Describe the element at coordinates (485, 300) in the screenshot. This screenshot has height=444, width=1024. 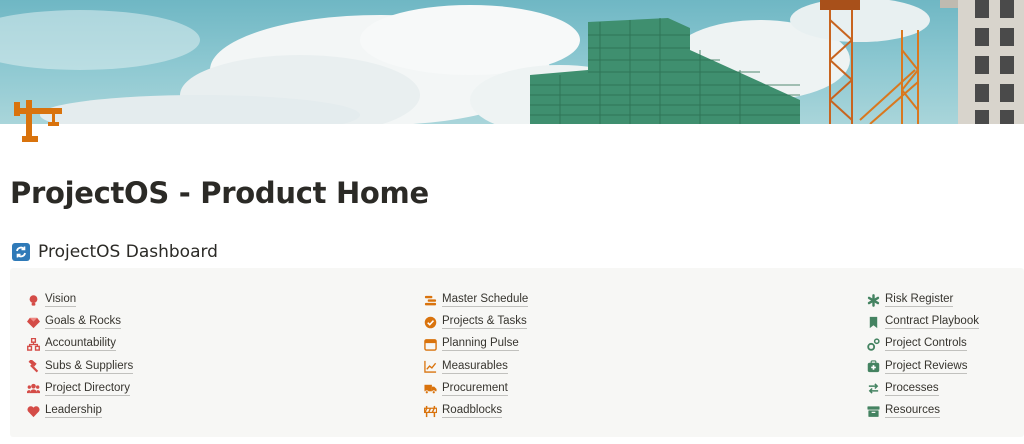
I see `link-label: Master Schedule` at that location.